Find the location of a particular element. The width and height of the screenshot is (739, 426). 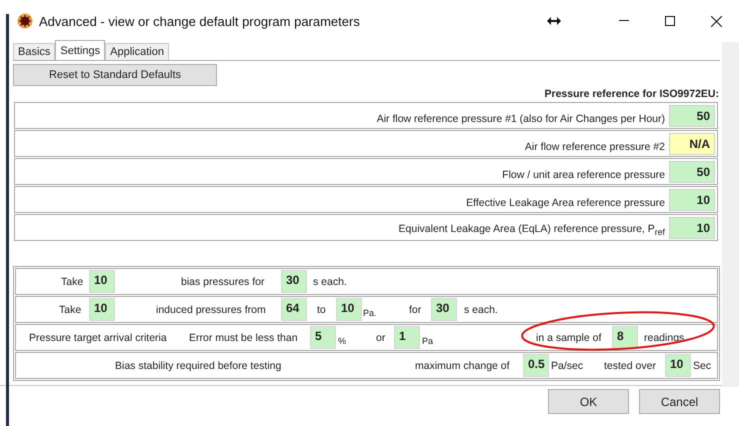

field-label: or is located at coordinates (381, 338).